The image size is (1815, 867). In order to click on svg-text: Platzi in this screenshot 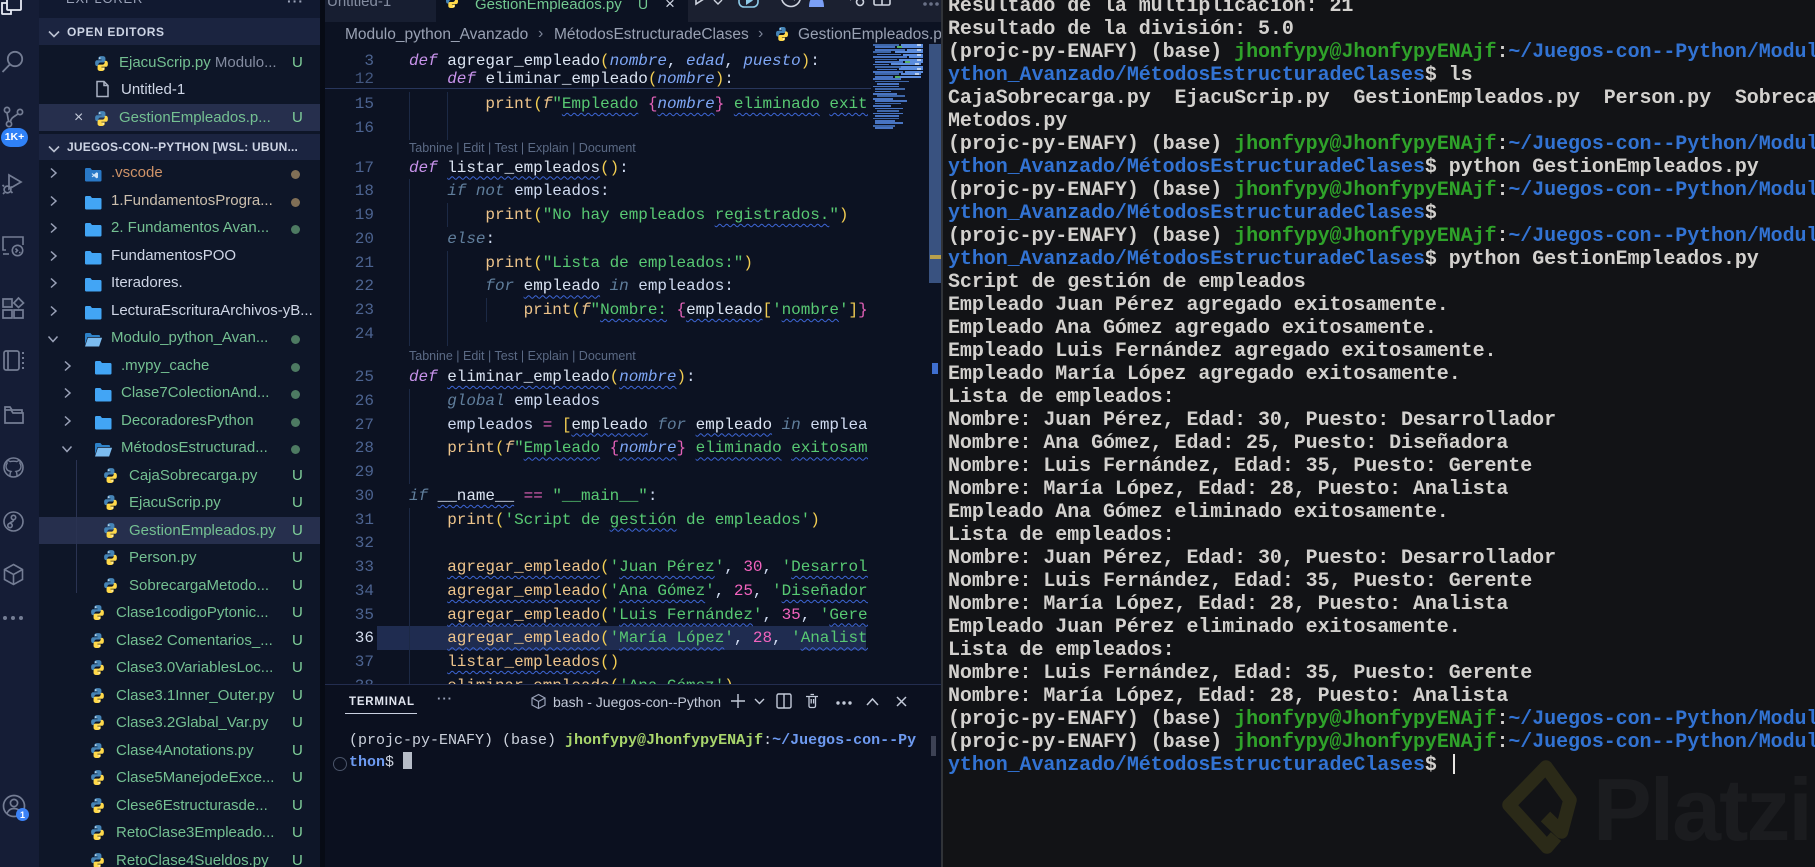, I will do `click(1702, 809)`.